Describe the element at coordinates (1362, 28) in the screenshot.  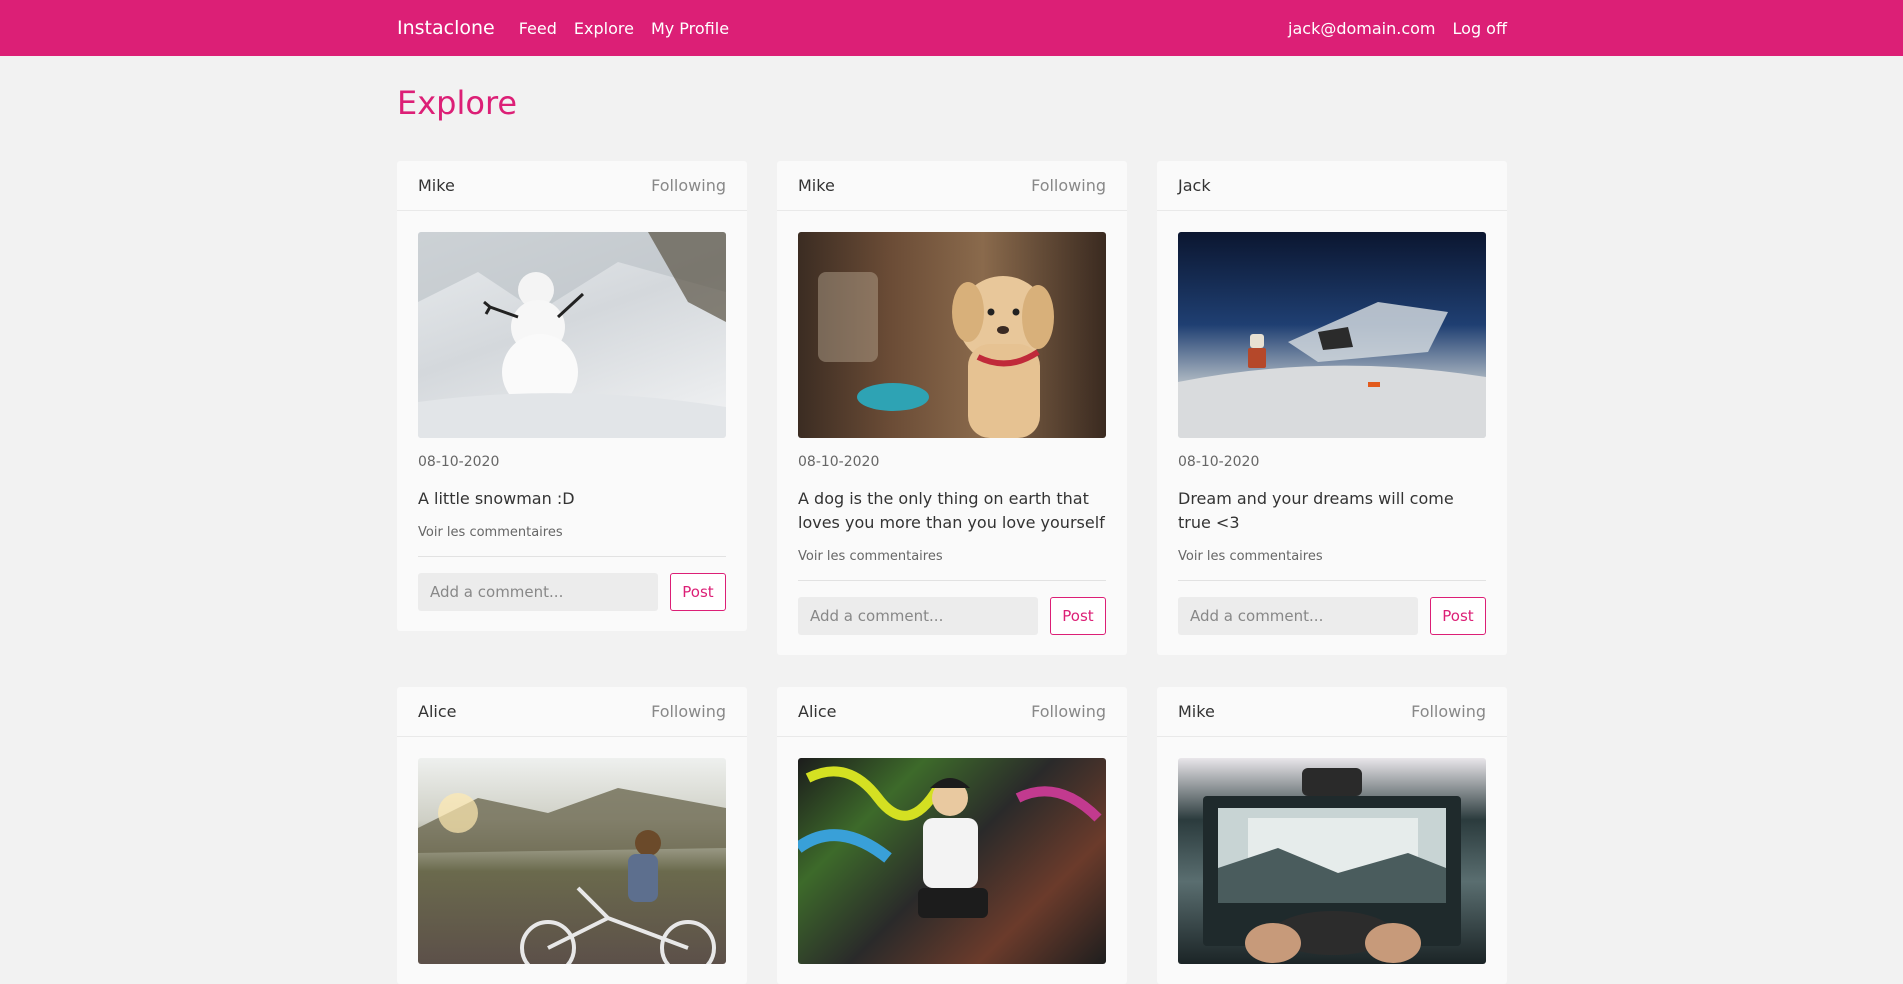
I see `user-email-link: jack@domain.com` at that location.